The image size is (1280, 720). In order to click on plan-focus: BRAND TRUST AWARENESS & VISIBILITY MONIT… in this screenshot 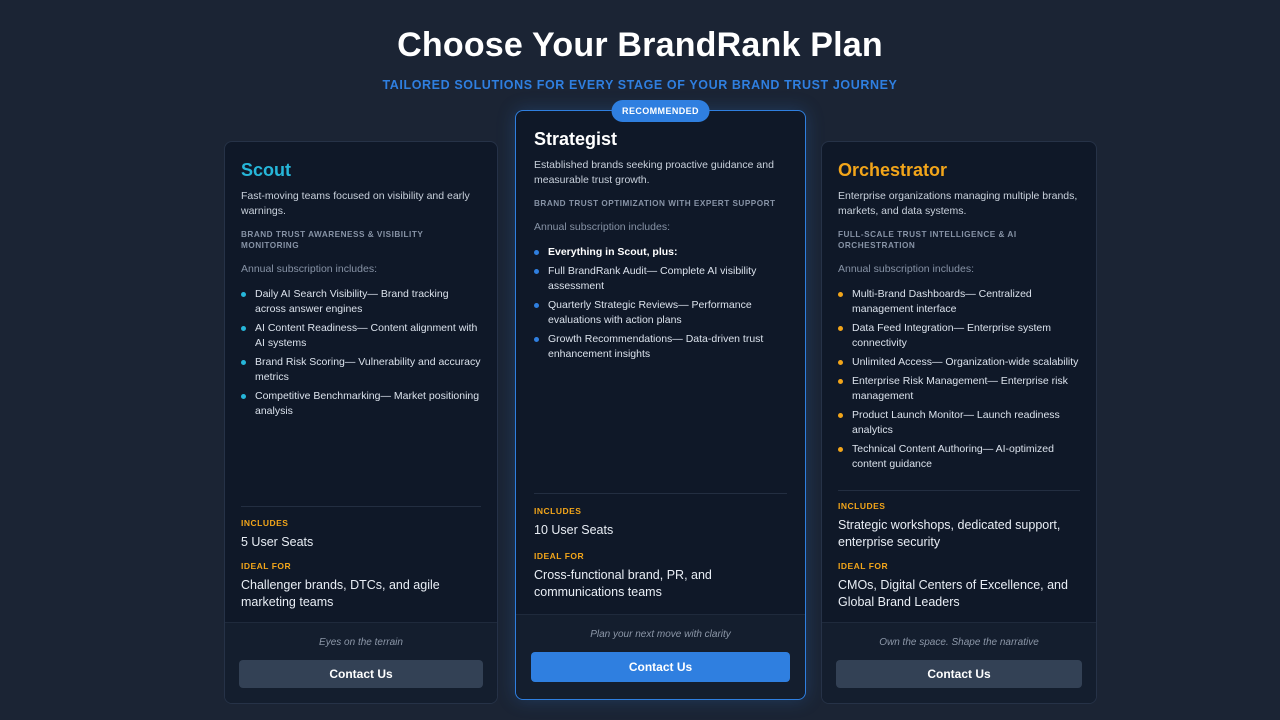, I will do `click(332, 240)`.